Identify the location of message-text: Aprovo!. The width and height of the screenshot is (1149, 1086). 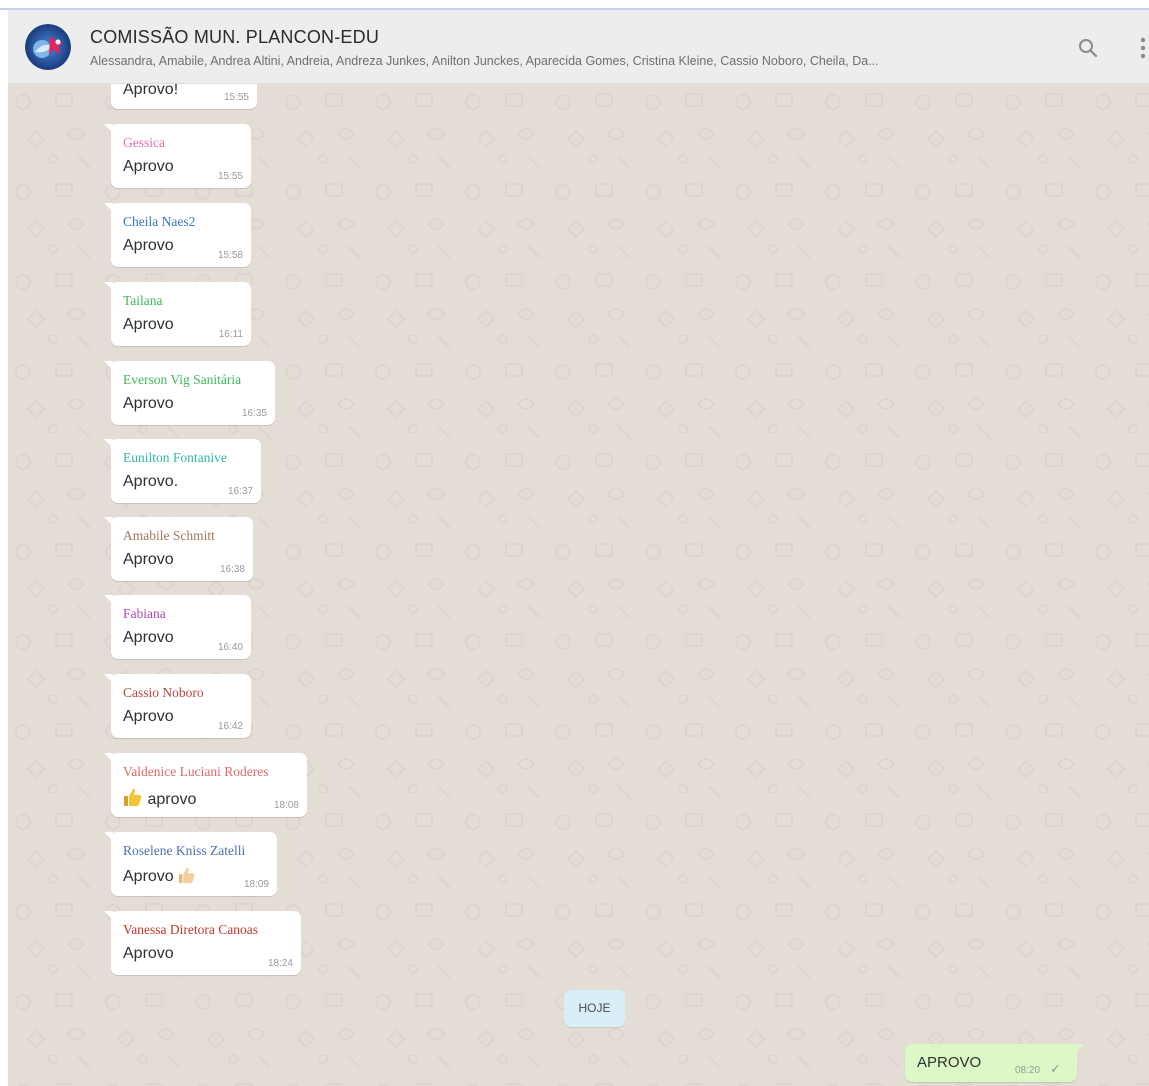
(151, 91).